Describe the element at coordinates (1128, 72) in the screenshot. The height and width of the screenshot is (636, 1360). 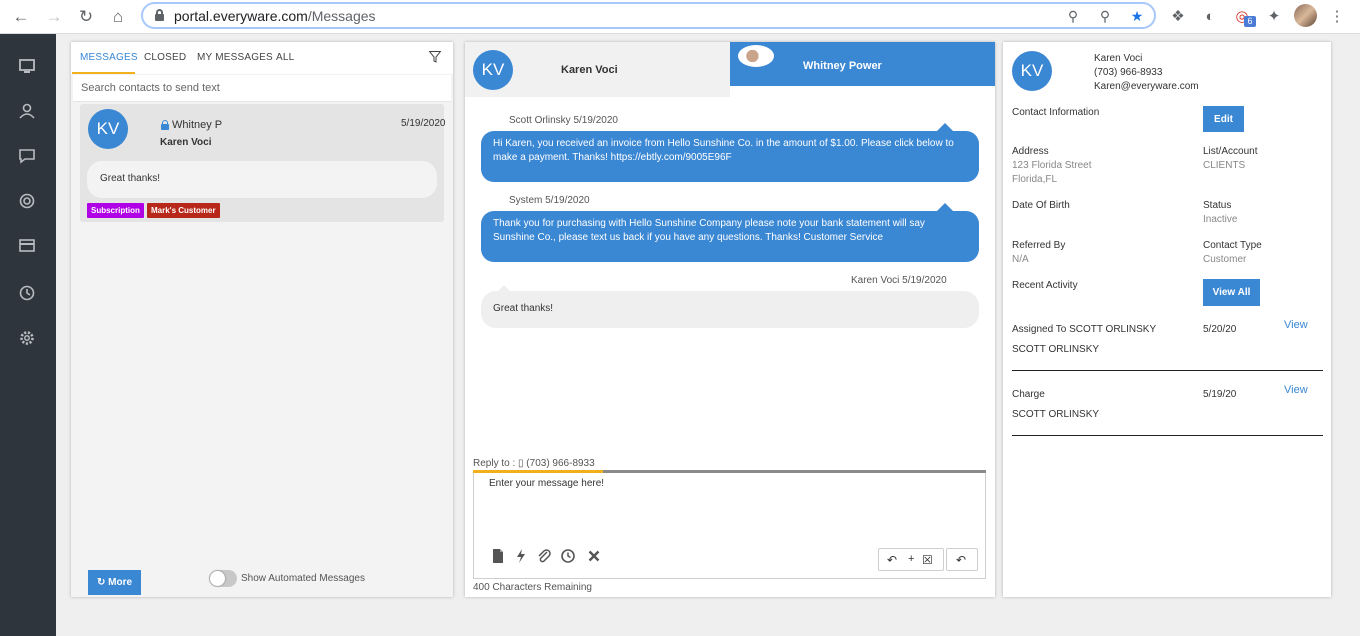
I see `contact-phone: (703) 966-8933` at that location.